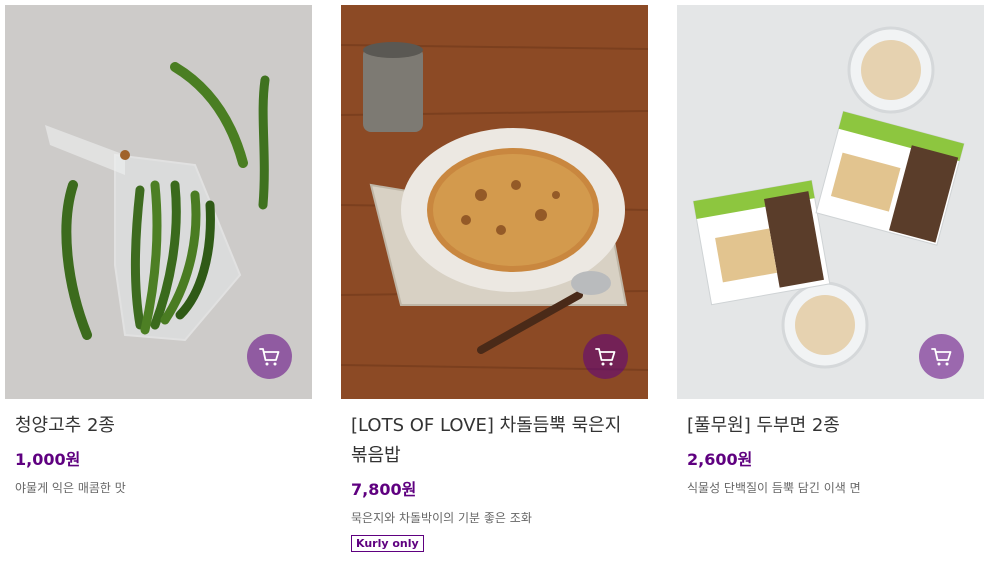 The image size is (994, 563). I want to click on product-price: 1,000원, so click(48, 459).